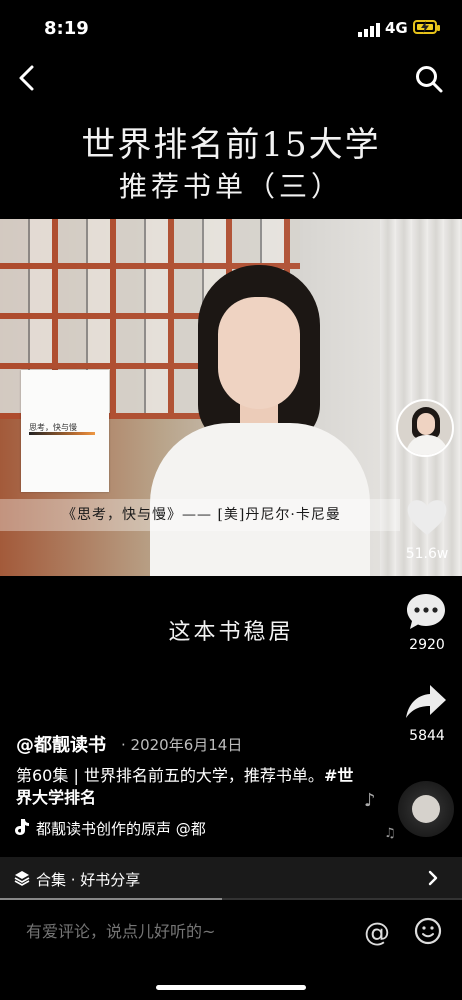 The height and width of the screenshot is (1000, 462). I want to click on collection-label: 合集 · 好书分享, so click(88, 880).